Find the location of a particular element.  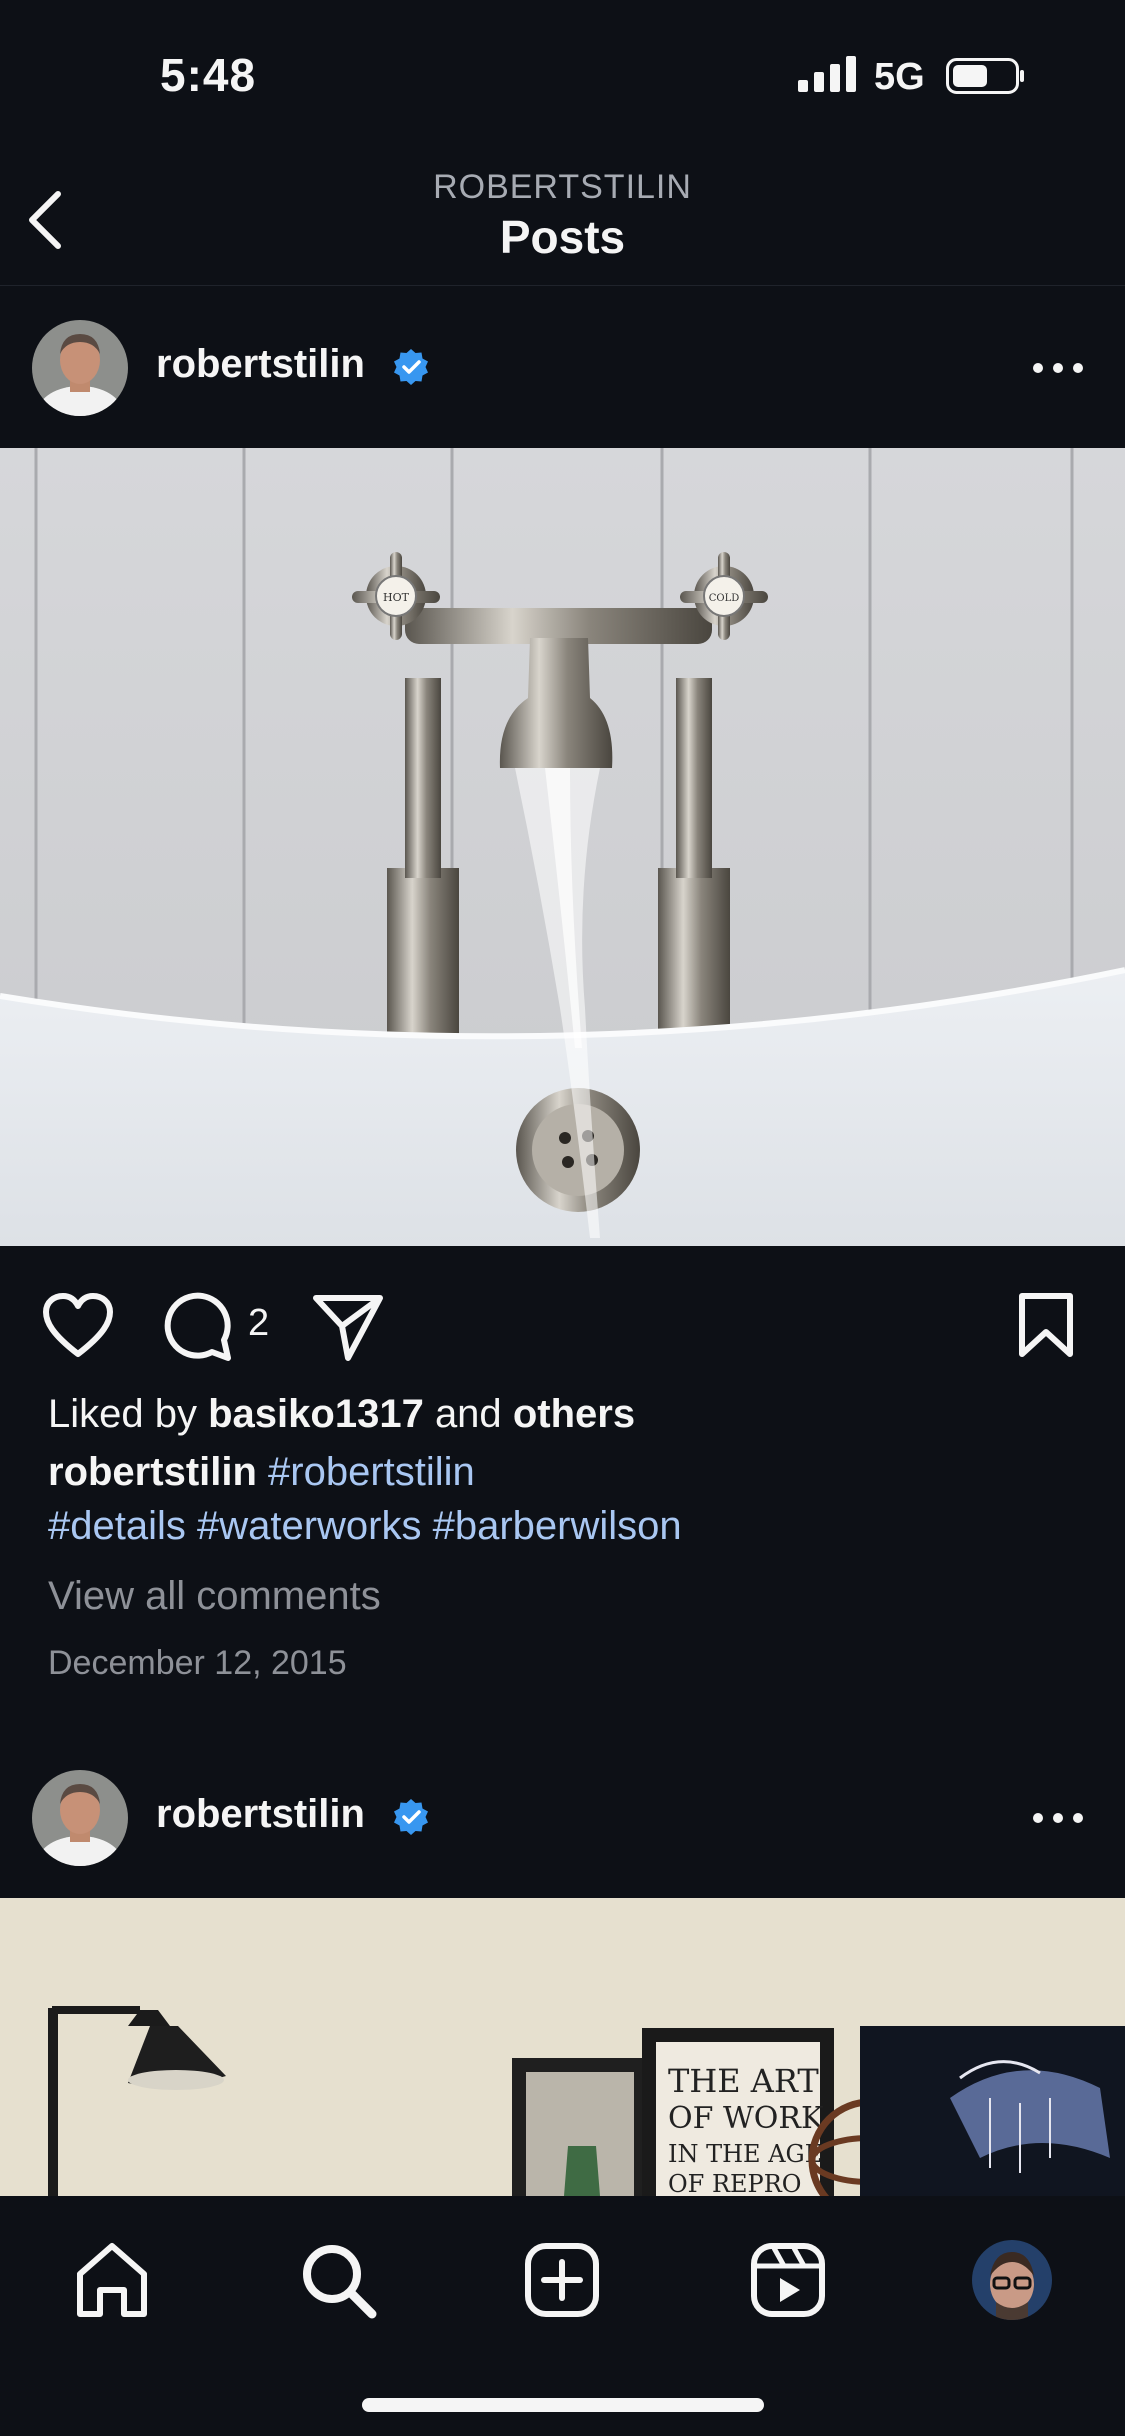

cold-label: COLD is located at coordinates (724, 598).